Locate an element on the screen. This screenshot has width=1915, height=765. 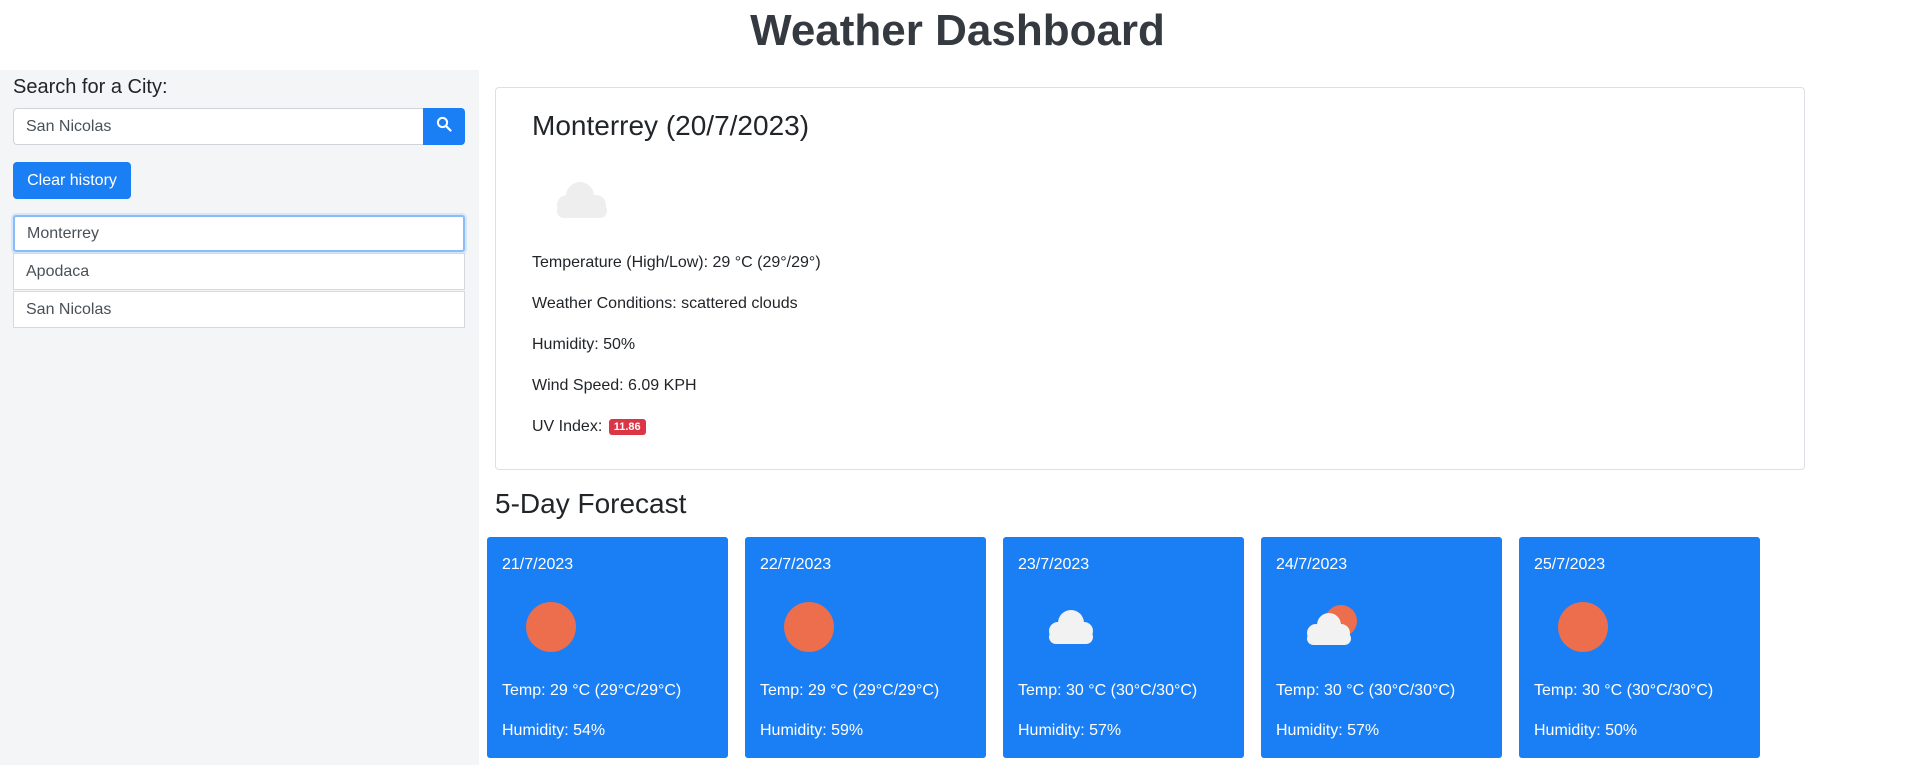
current-city-title: Monterrey (20/7/2023) is located at coordinates (671, 125).